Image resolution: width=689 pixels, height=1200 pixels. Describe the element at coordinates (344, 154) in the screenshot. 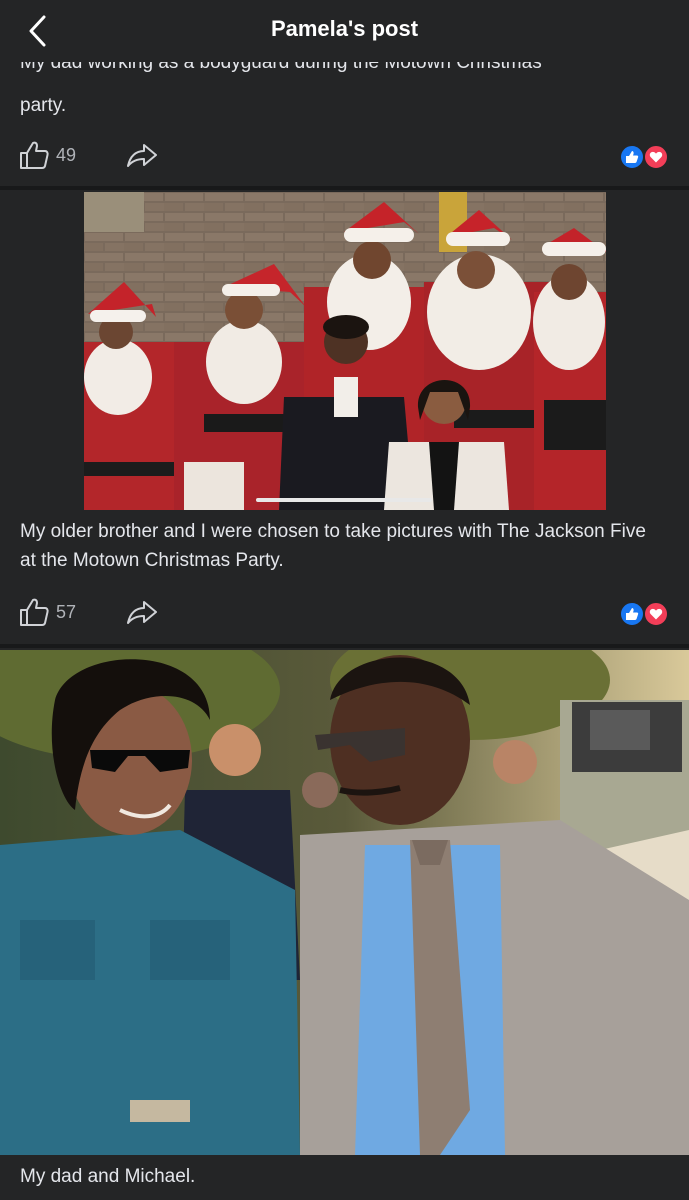

I see `post-actions: 49` at that location.